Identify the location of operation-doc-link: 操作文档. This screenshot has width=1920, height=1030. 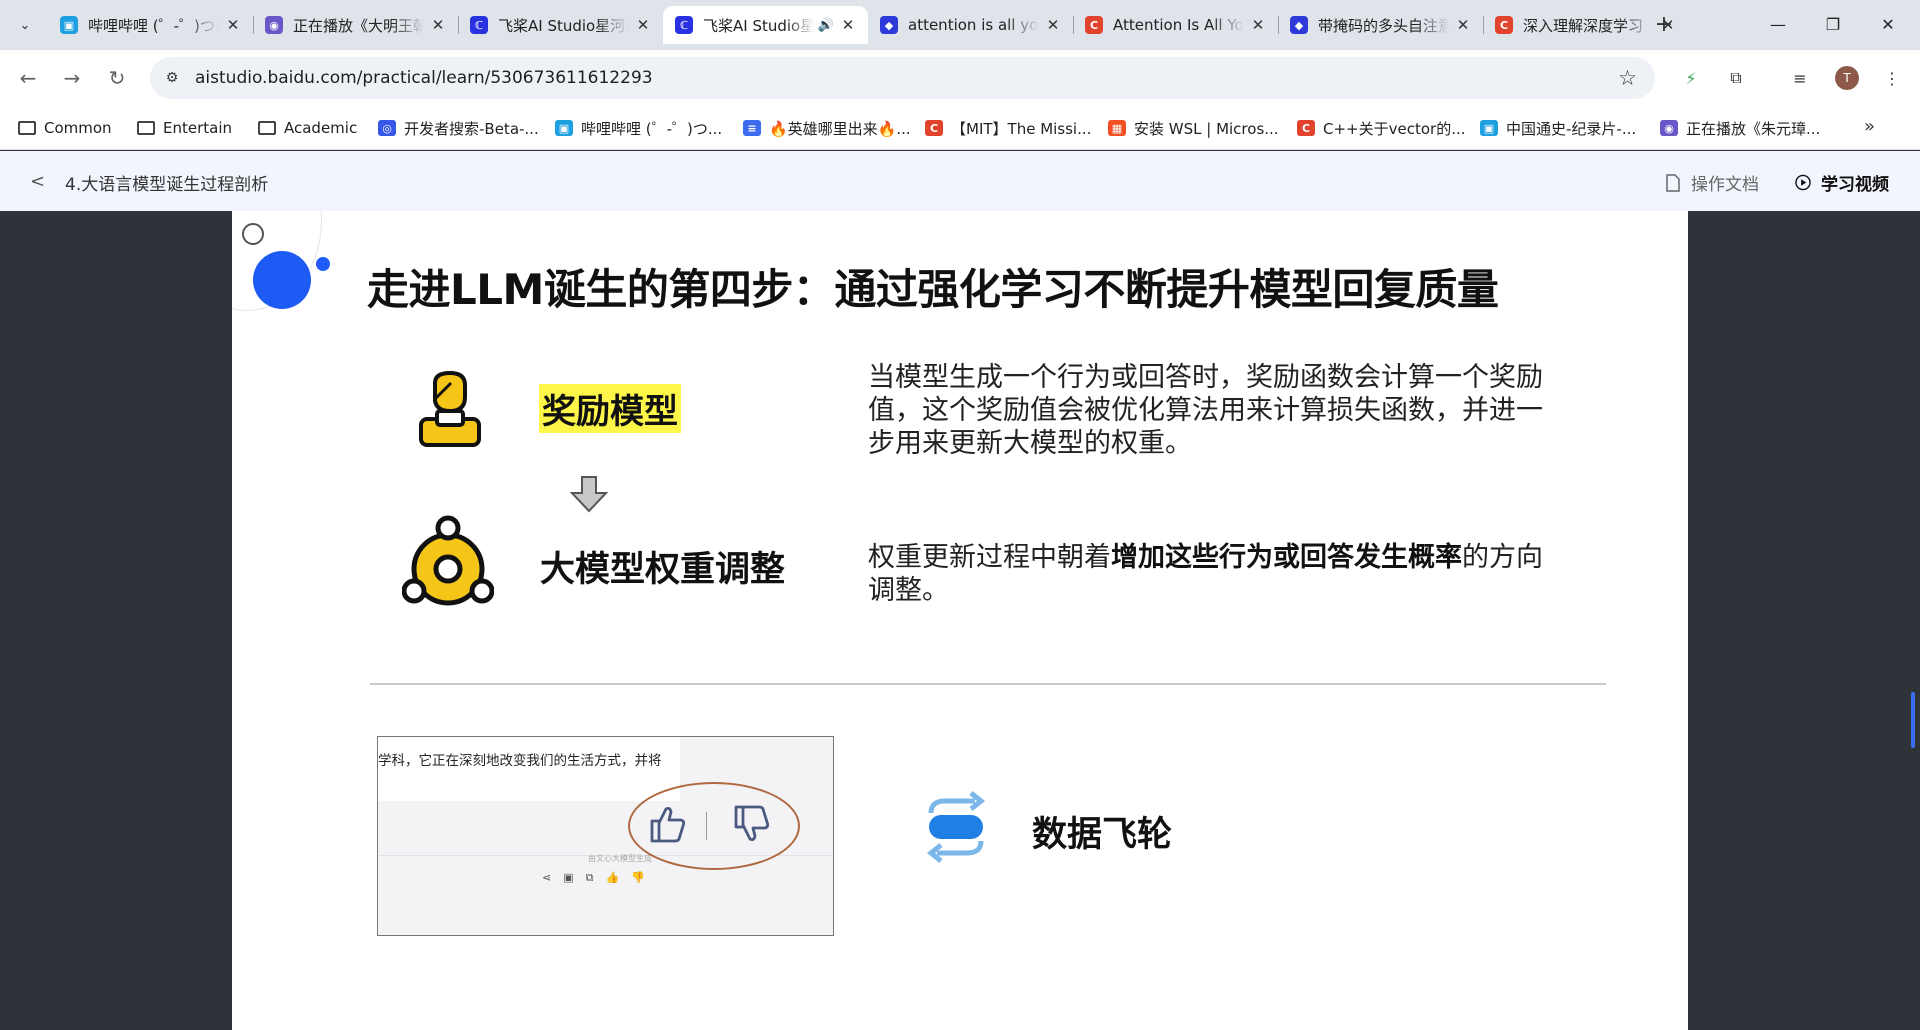
(1712, 182).